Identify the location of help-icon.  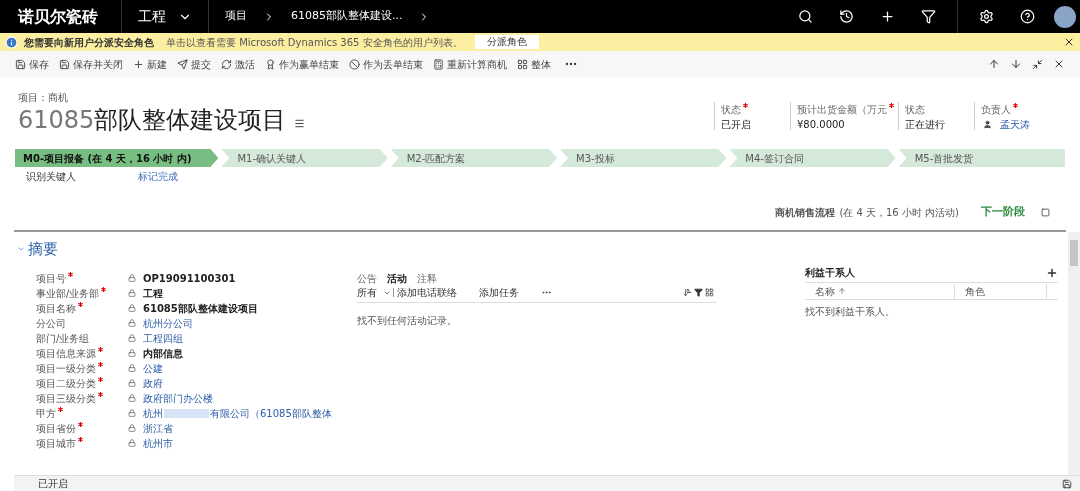
(1027, 16).